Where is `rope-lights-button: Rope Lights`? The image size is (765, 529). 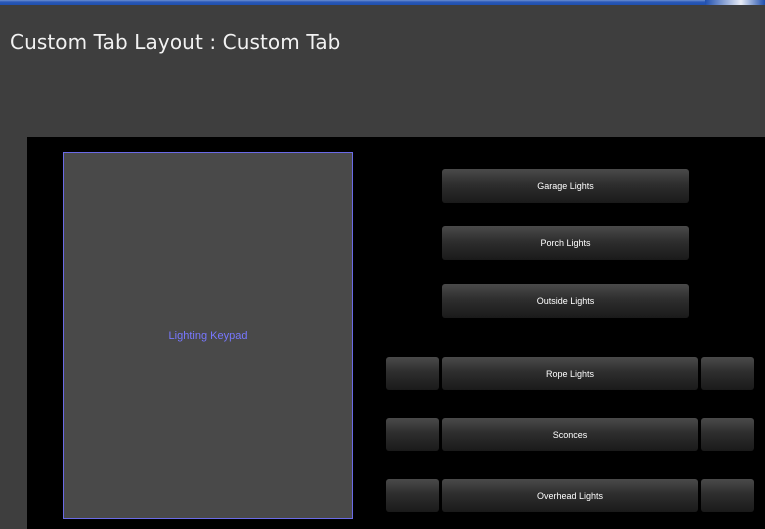 rope-lights-button: Rope Lights is located at coordinates (570, 373).